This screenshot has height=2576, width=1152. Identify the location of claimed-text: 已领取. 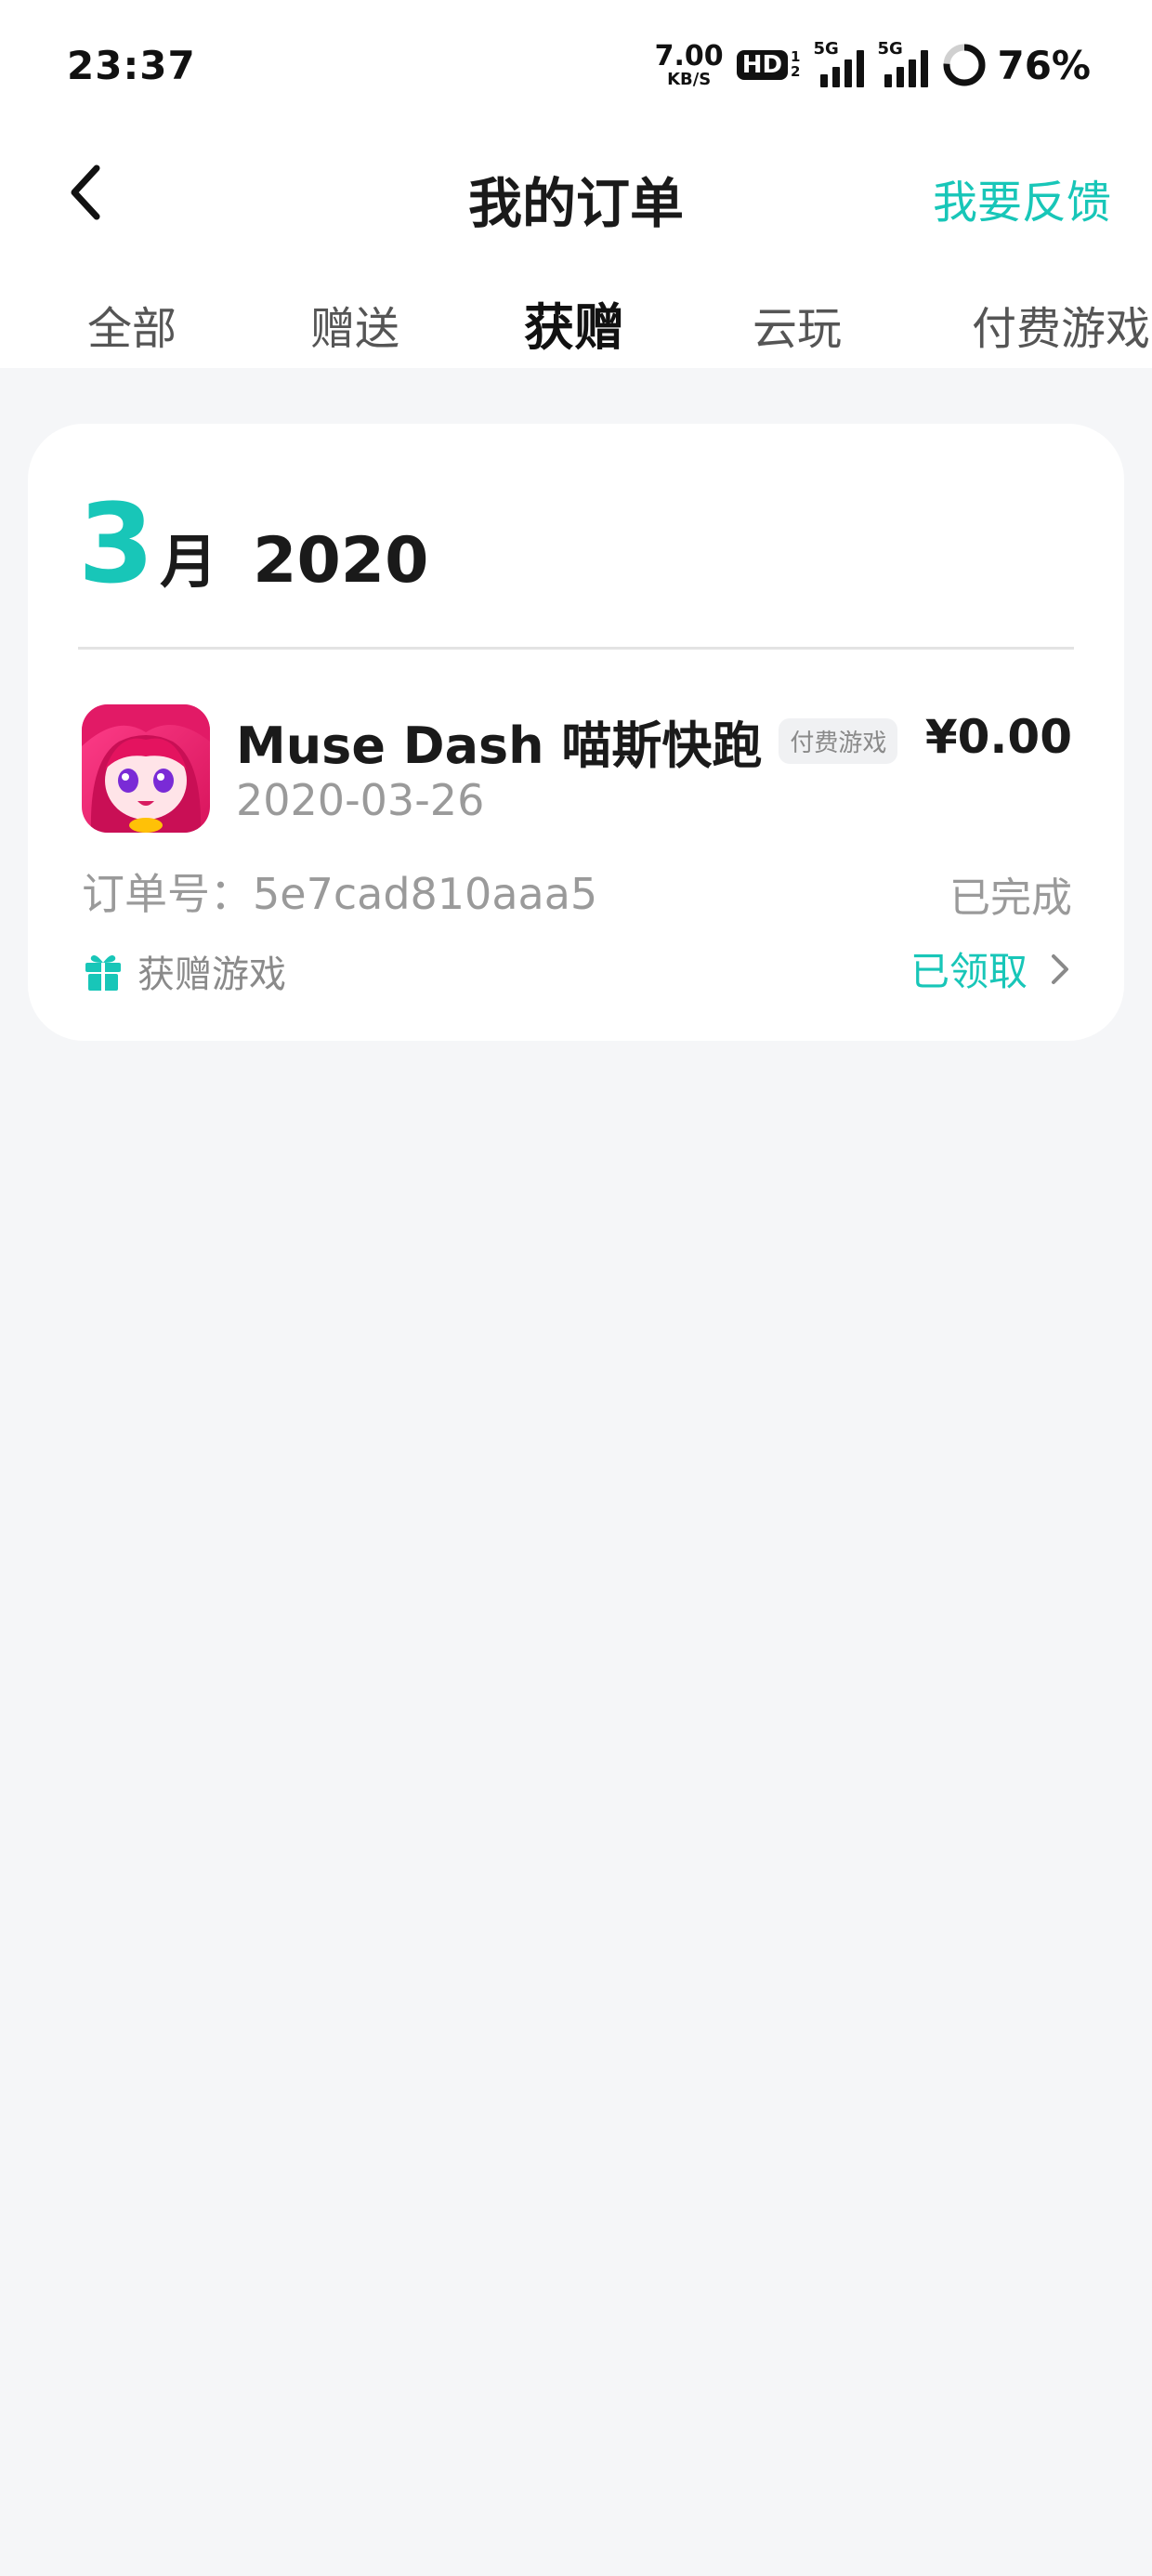
(969, 971).